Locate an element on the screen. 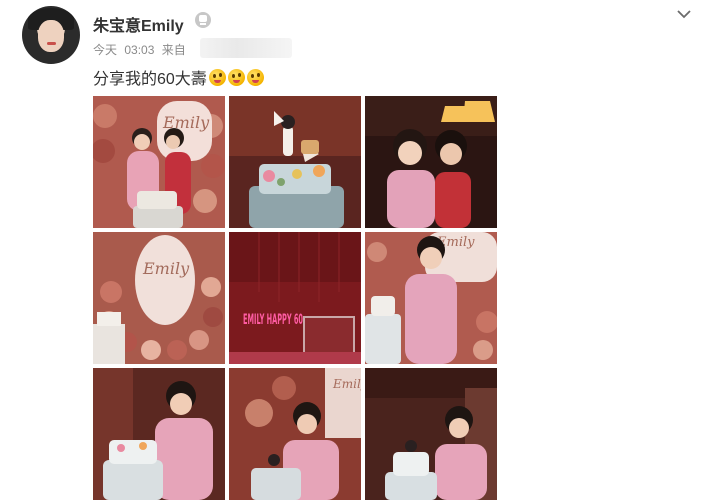 The width and height of the screenshot is (712, 500). post-time: 03:03 is located at coordinates (139, 50).